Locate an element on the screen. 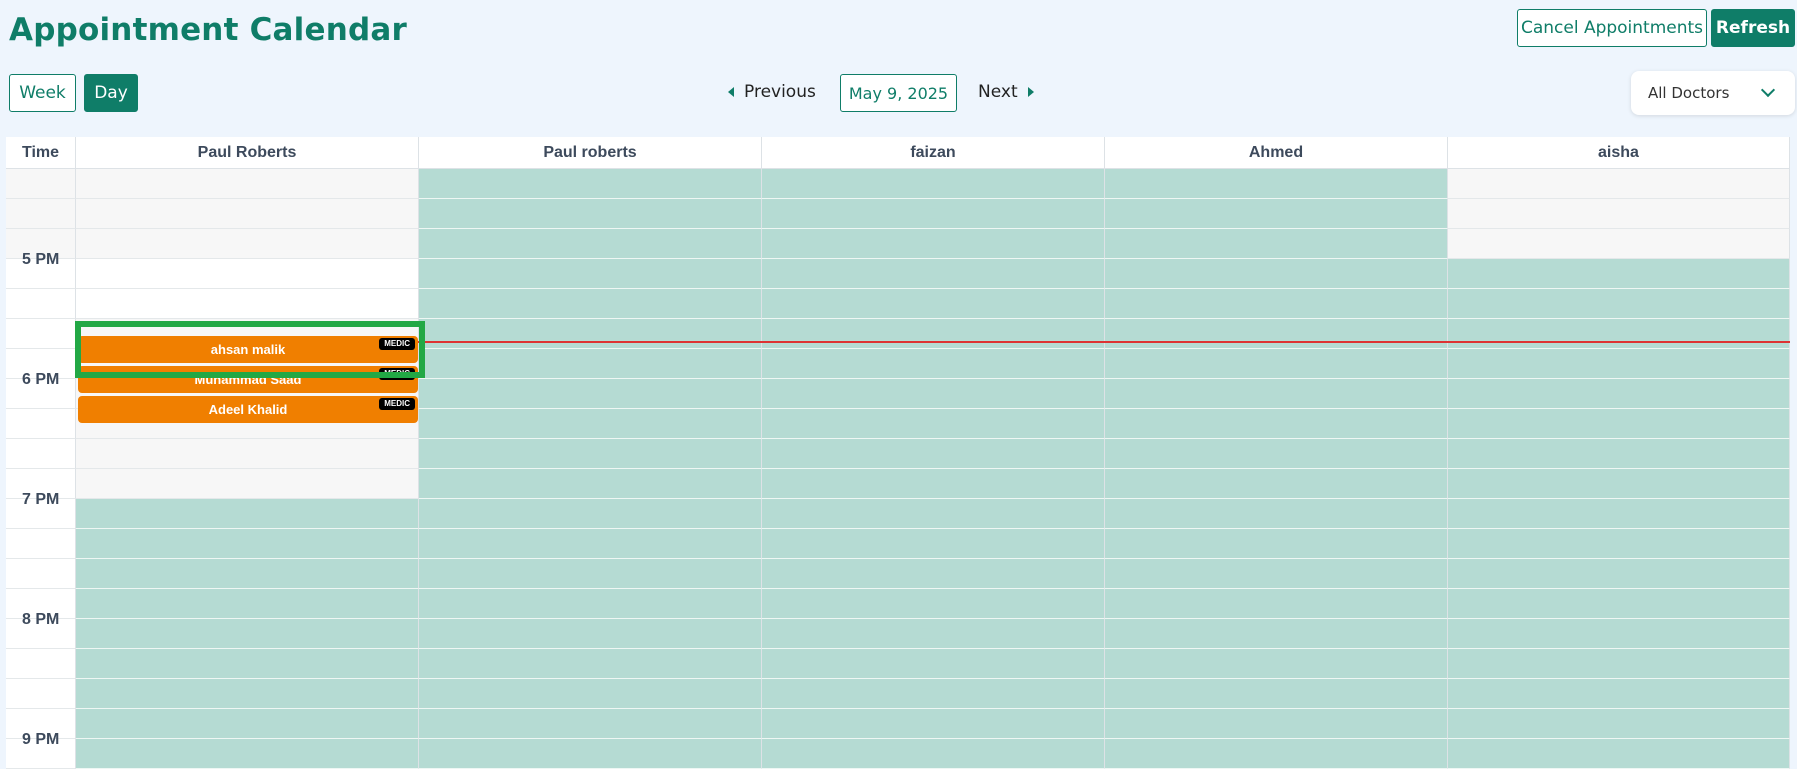 Image resolution: width=1797 pixels, height=769 pixels. doctor-filter-select: All Doctors is located at coordinates (1713, 93).